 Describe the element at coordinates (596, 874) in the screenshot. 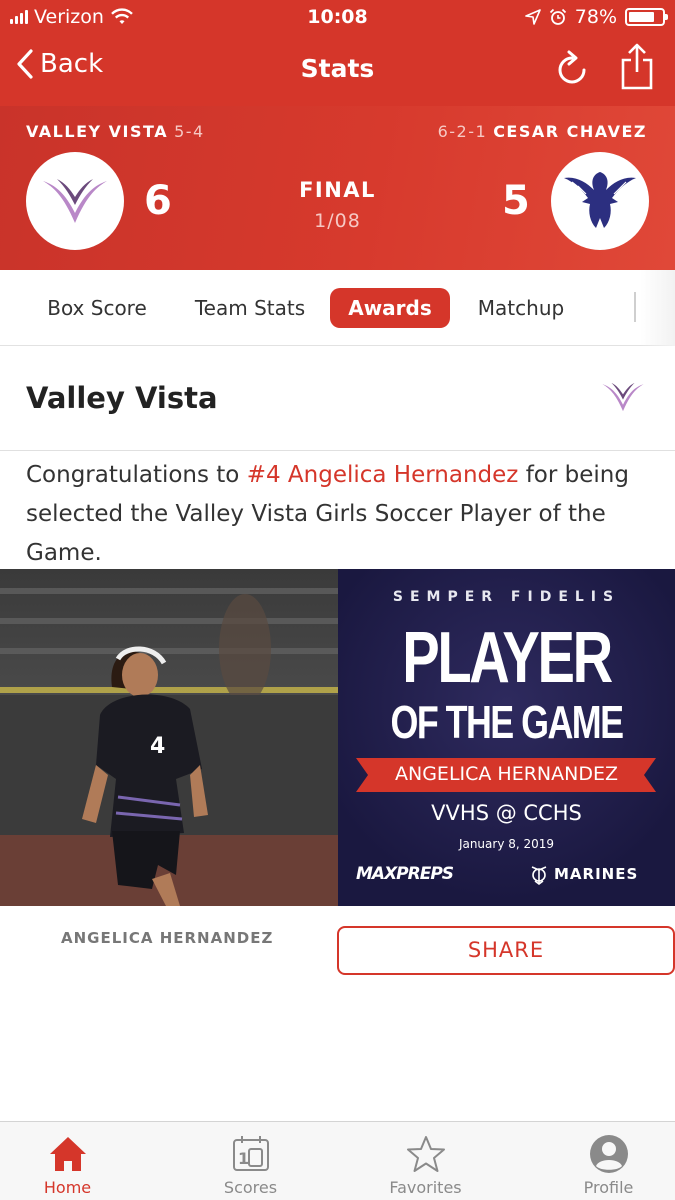

I see `marines-label: MARINES` at that location.